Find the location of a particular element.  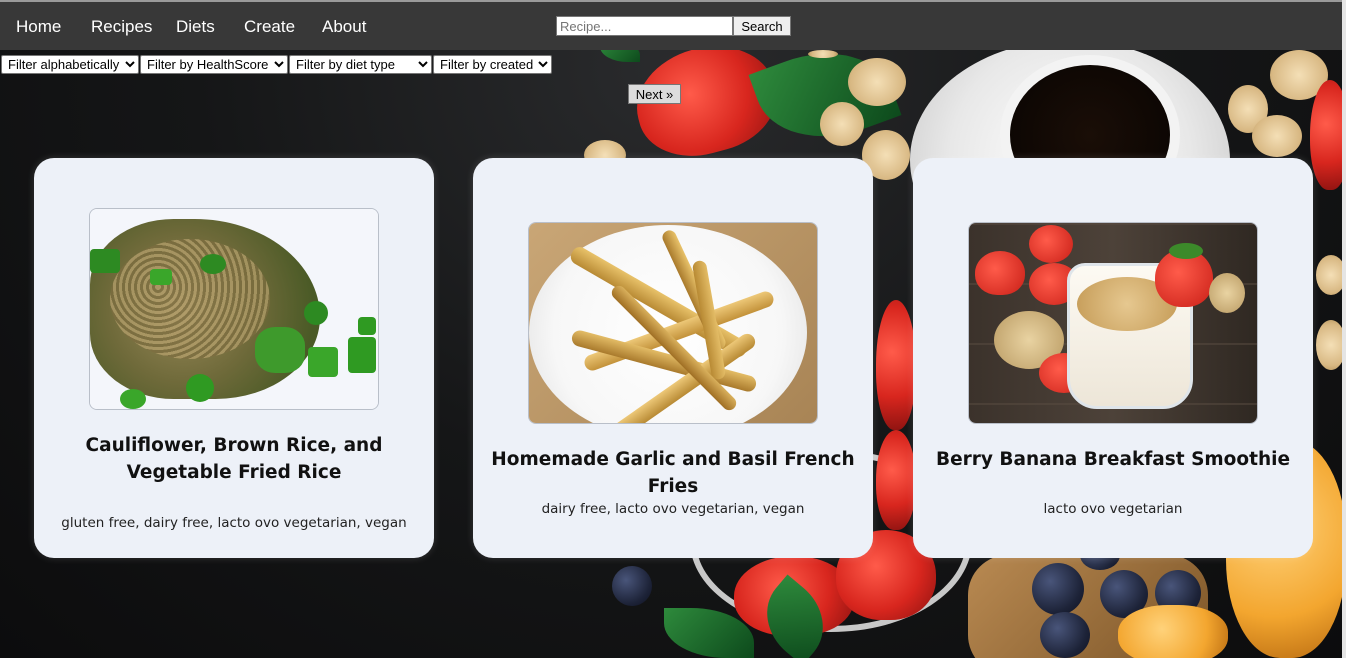

nav-link-diets: Diets is located at coordinates (195, 27).